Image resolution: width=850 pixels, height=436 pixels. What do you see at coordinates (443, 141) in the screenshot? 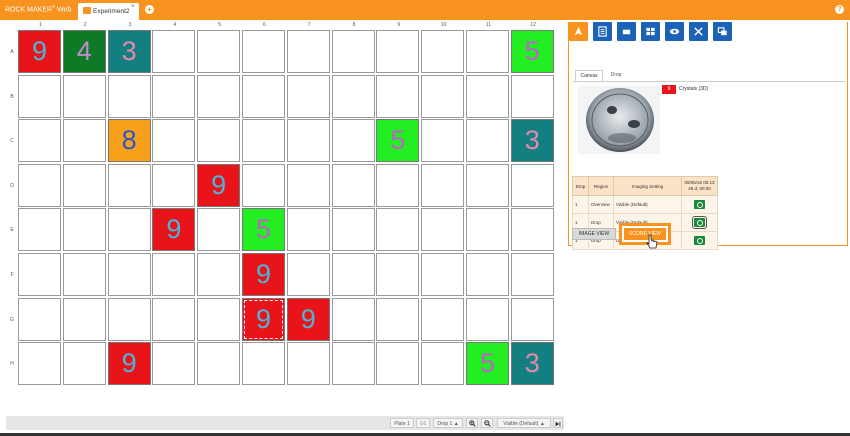
I see `well-c10` at bounding box center [443, 141].